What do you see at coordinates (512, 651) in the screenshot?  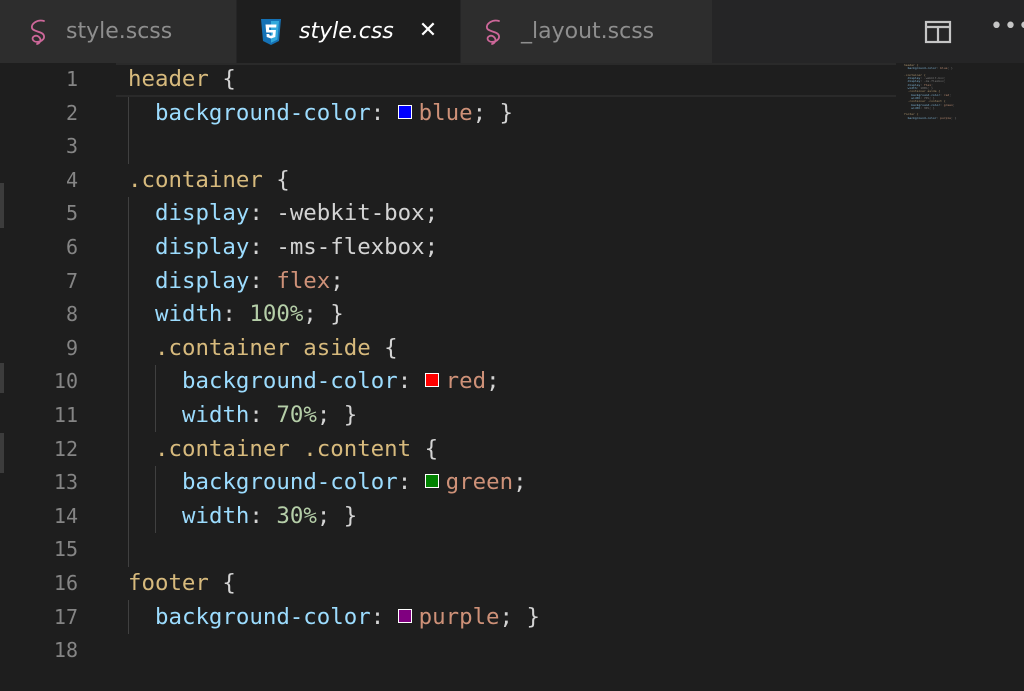 I see `code-line: 18` at bounding box center [512, 651].